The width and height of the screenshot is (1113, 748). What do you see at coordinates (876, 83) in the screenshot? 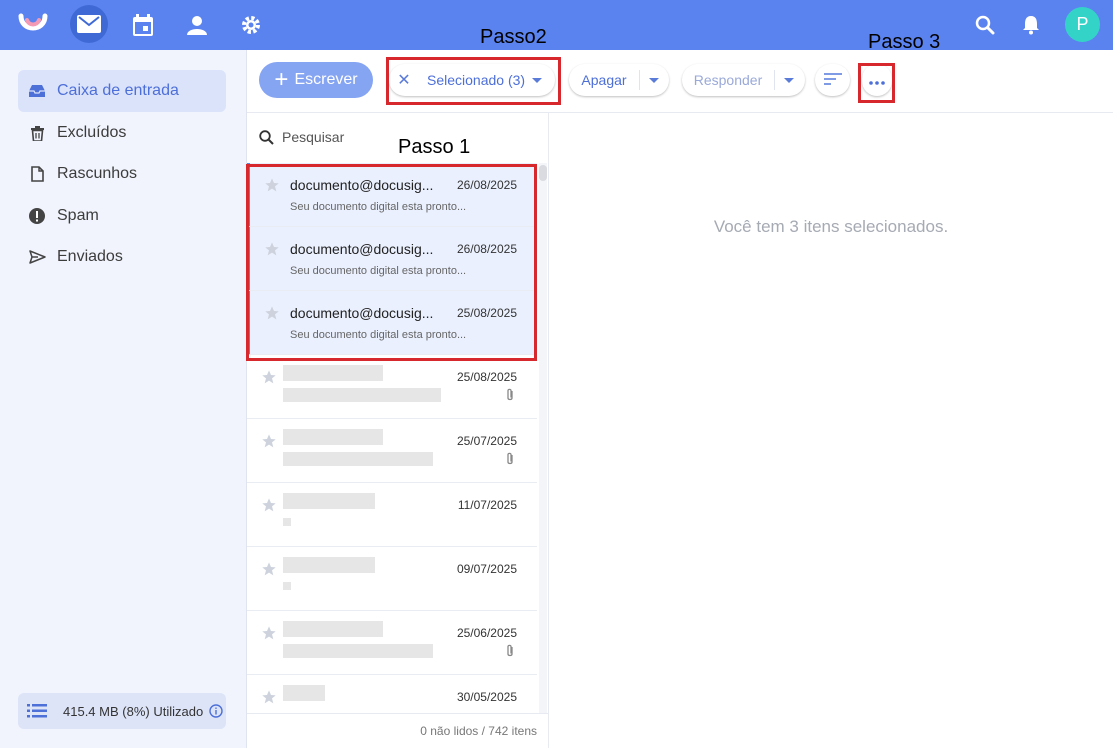
I see `annotation-box-step3` at bounding box center [876, 83].